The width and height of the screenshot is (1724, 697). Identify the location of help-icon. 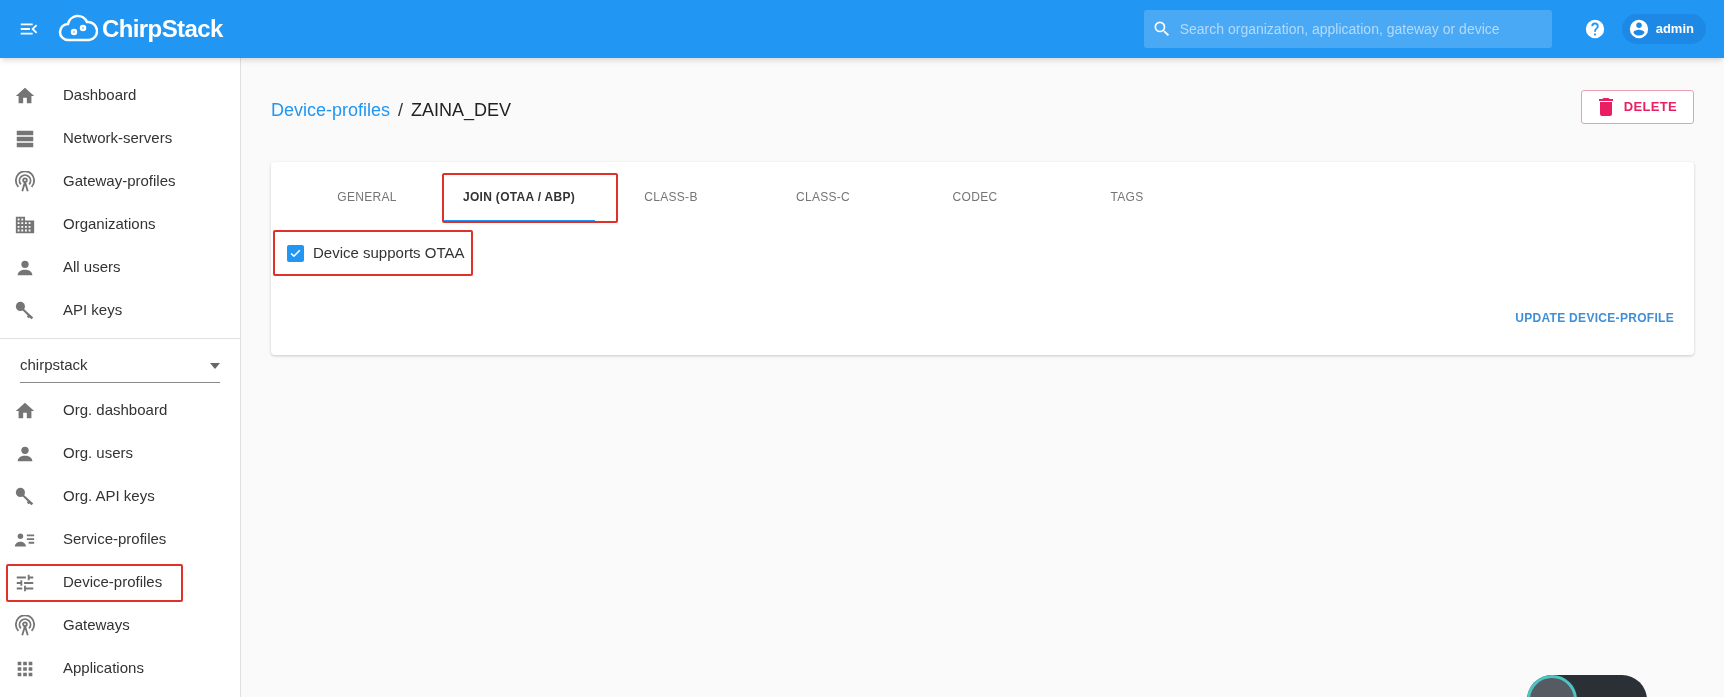
(1594, 29).